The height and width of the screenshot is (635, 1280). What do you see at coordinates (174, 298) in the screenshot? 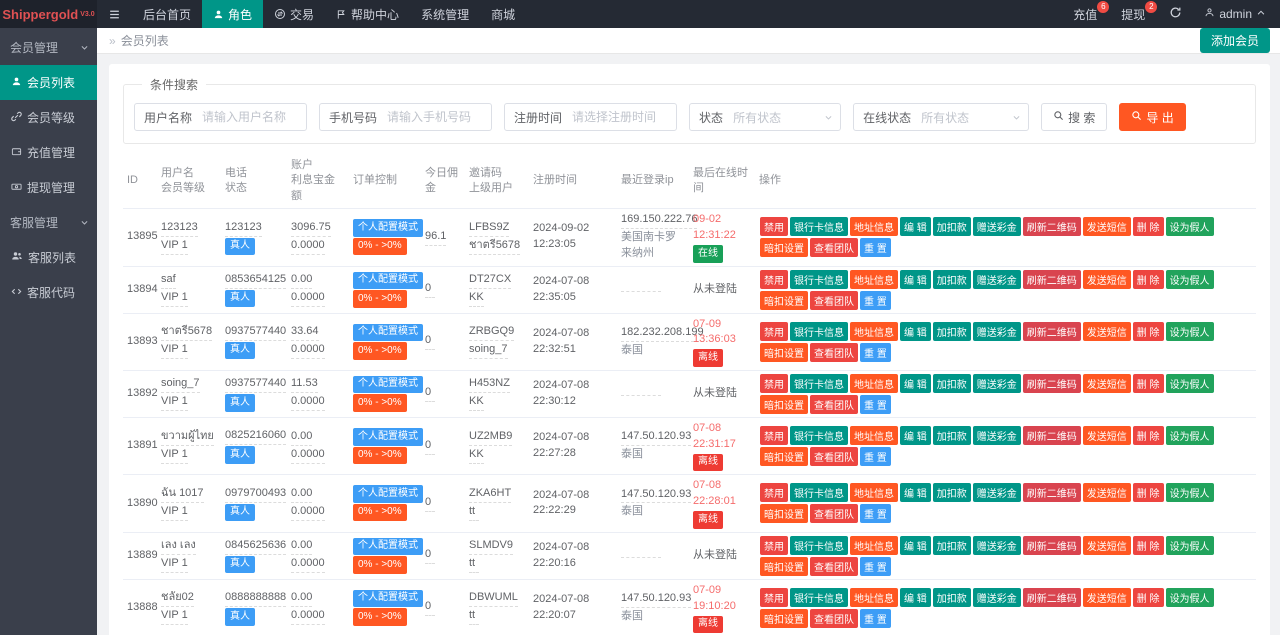
I see `member-level: VIP 1` at bounding box center [174, 298].